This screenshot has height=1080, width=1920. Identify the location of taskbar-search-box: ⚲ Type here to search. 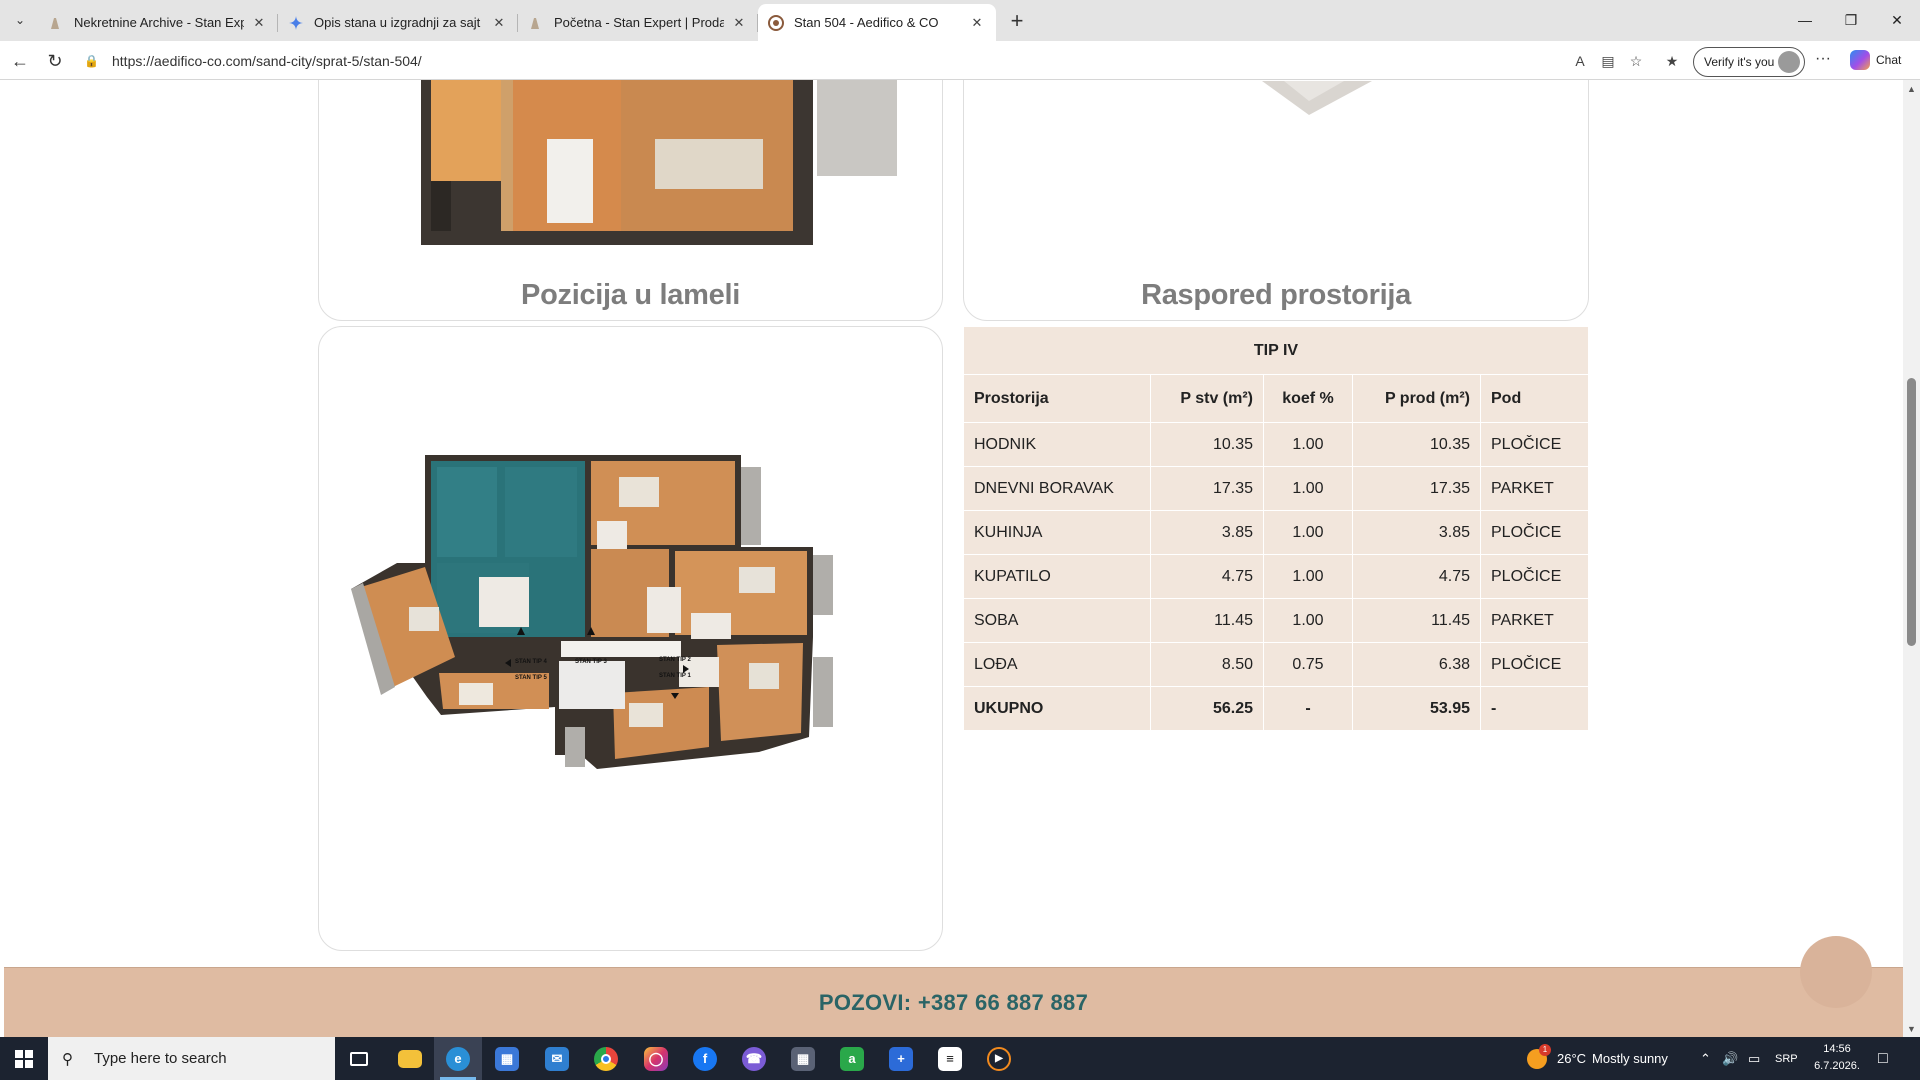
(191, 1058).